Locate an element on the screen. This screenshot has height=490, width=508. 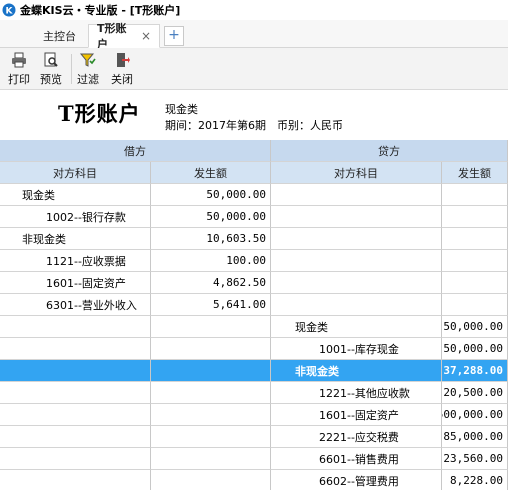
print-button: 打印 is located at coordinates (19, 69).